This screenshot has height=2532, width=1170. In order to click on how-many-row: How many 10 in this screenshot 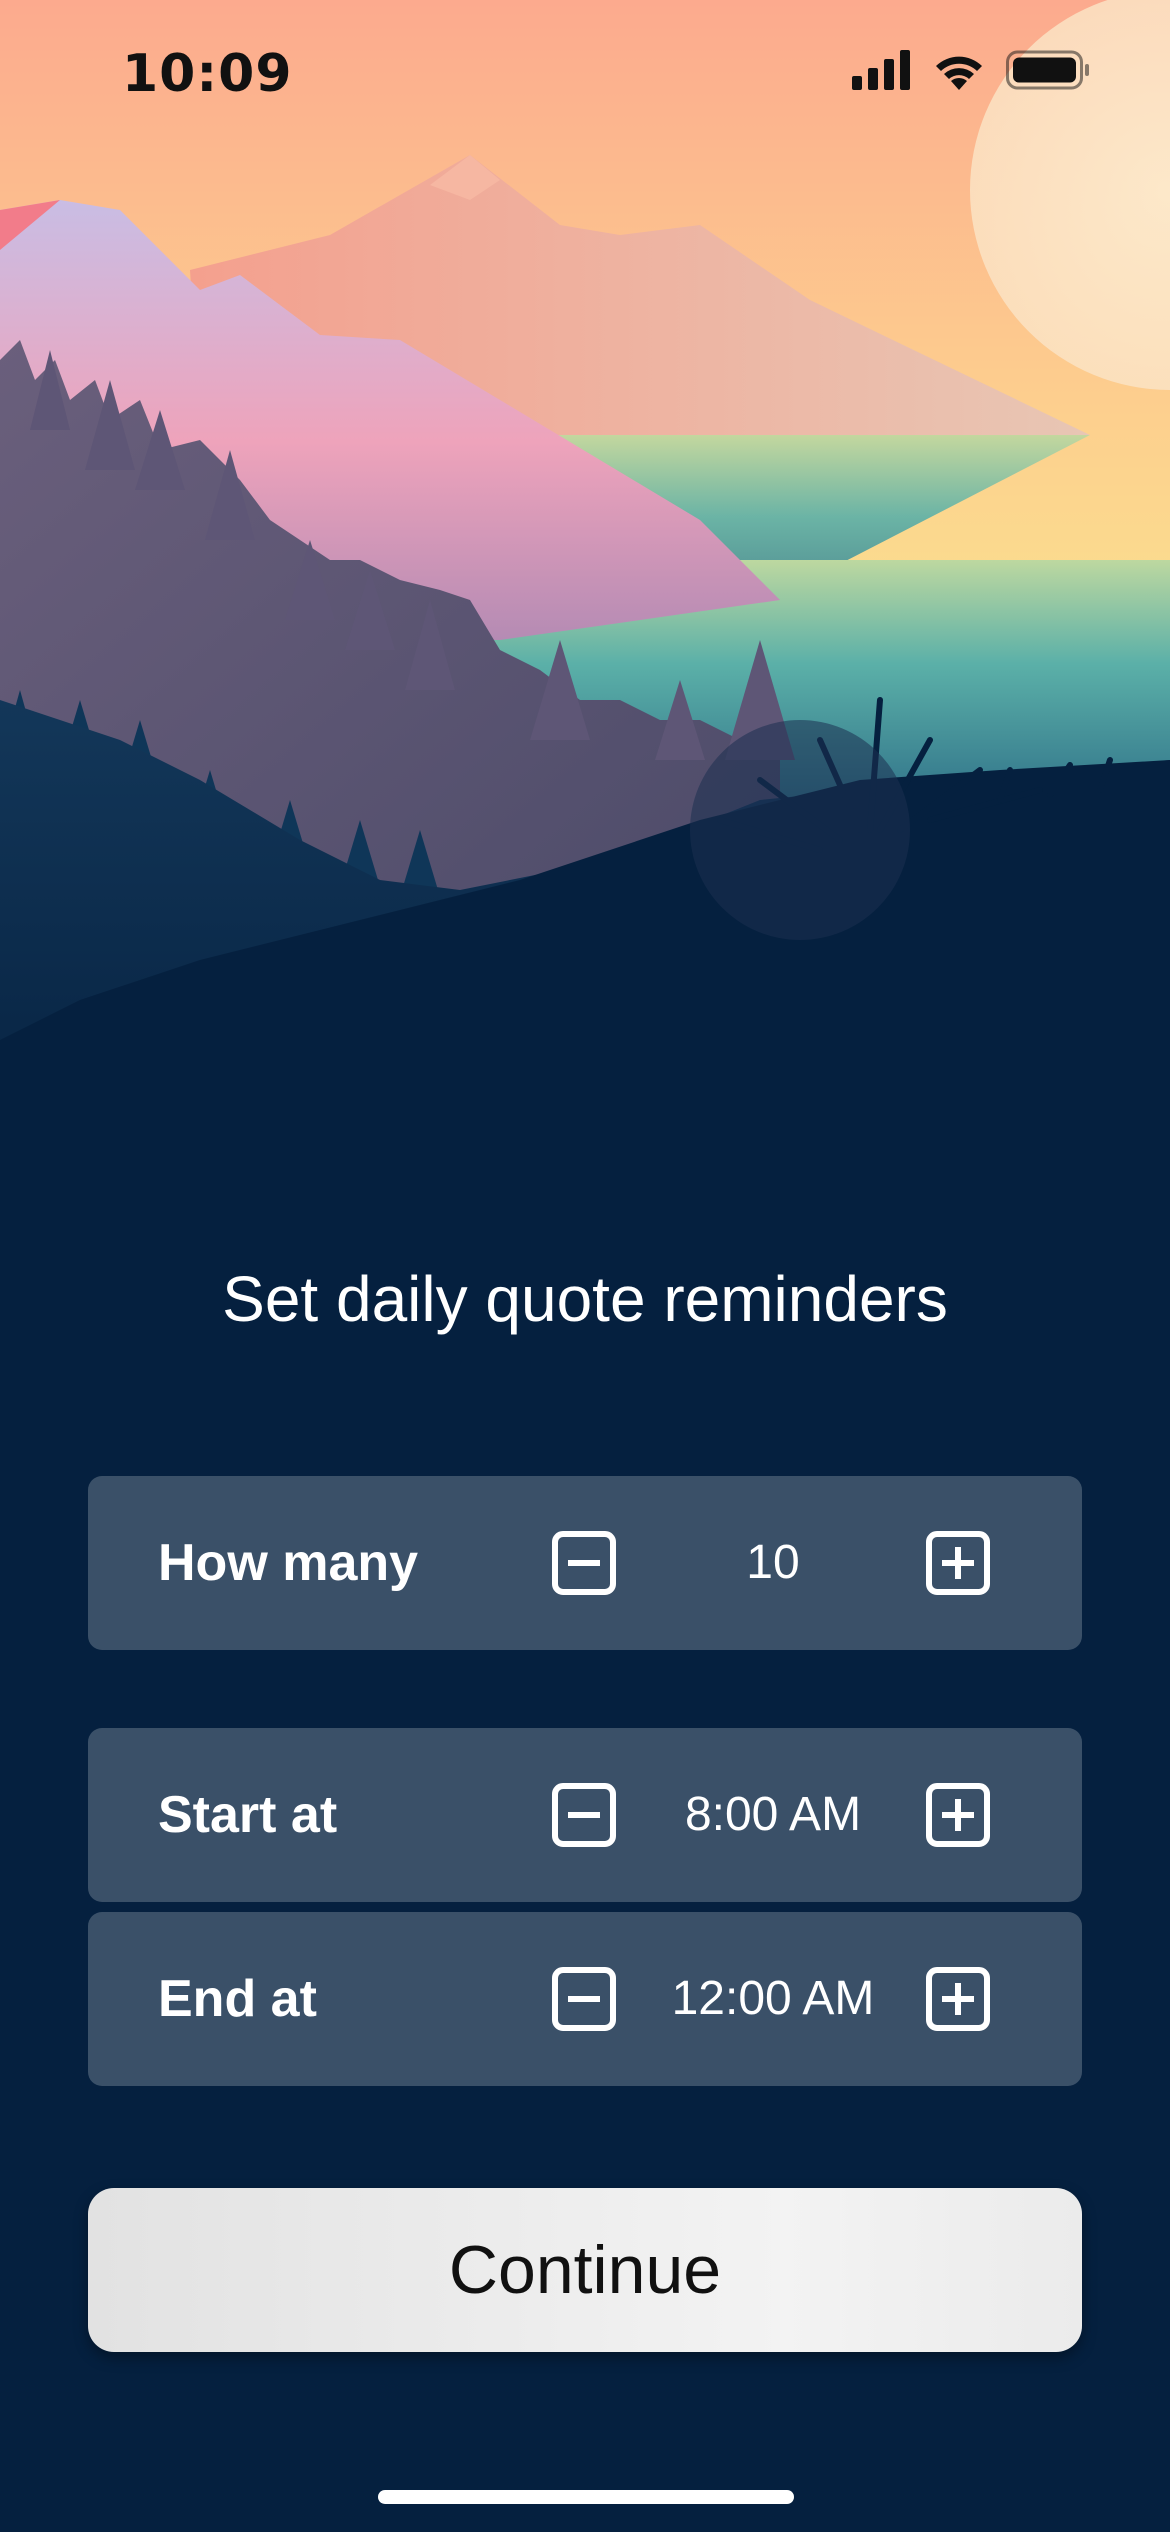, I will do `click(585, 1563)`.